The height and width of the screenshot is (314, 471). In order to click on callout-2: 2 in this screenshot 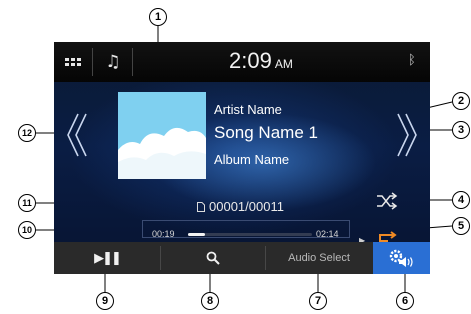, I will do `click(461, 101)`.